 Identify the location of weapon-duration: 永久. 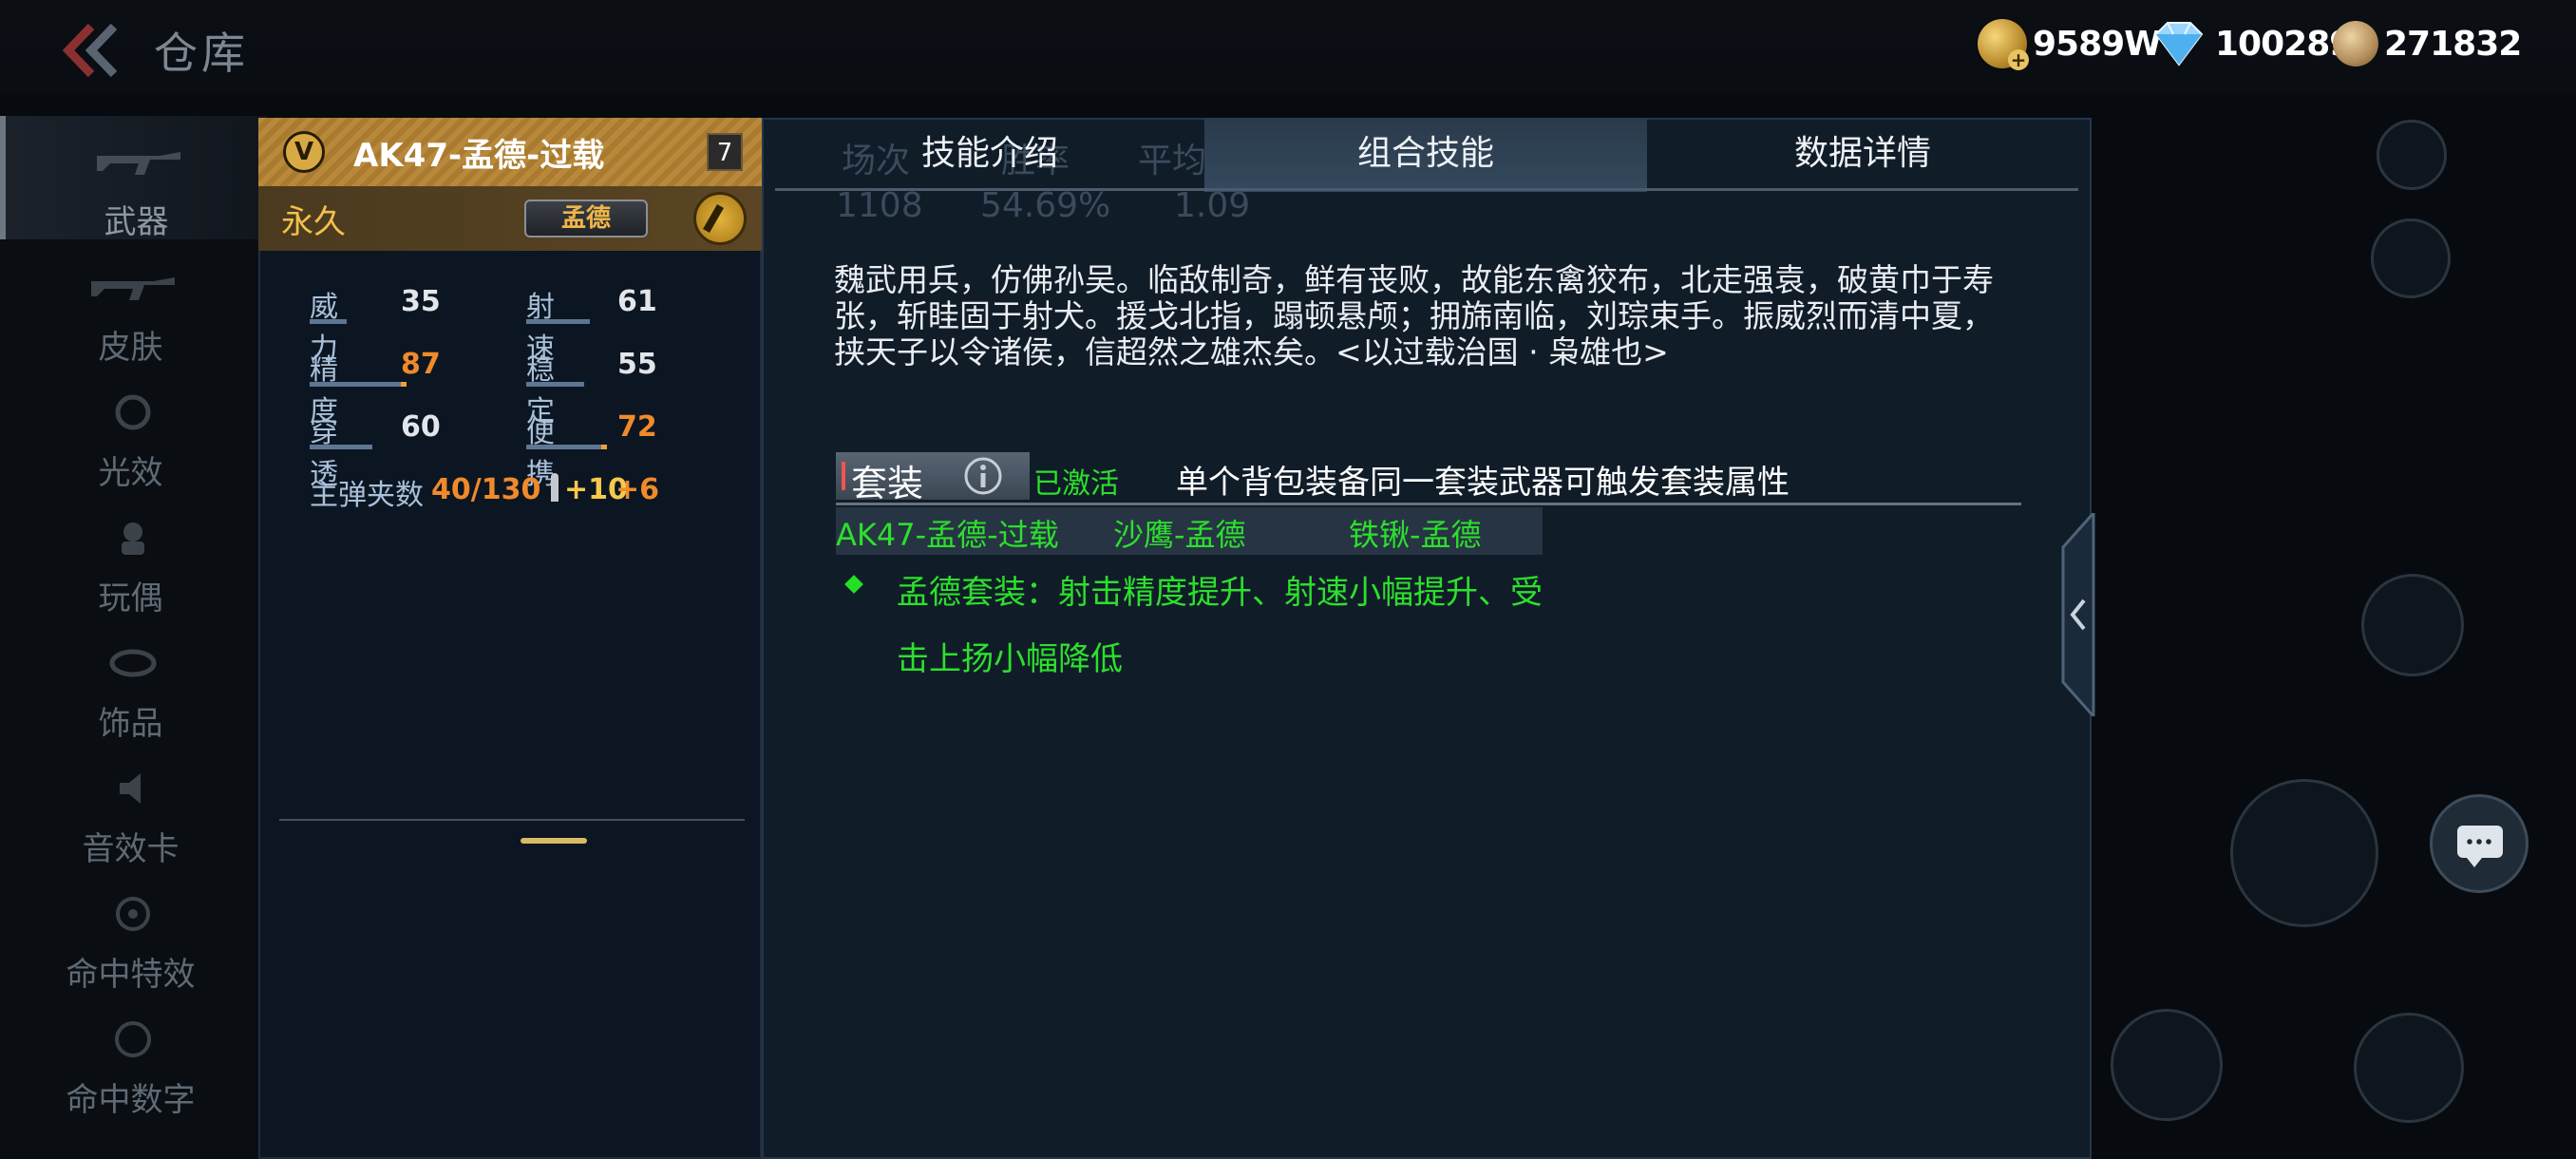
(313, 222).